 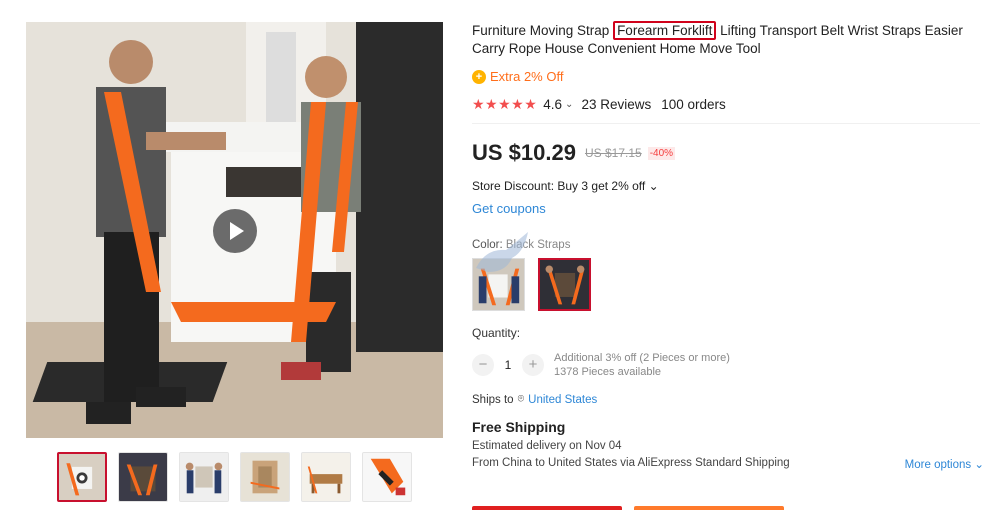 I want to click on more-options-label: More options, so click(x=938, y=465).